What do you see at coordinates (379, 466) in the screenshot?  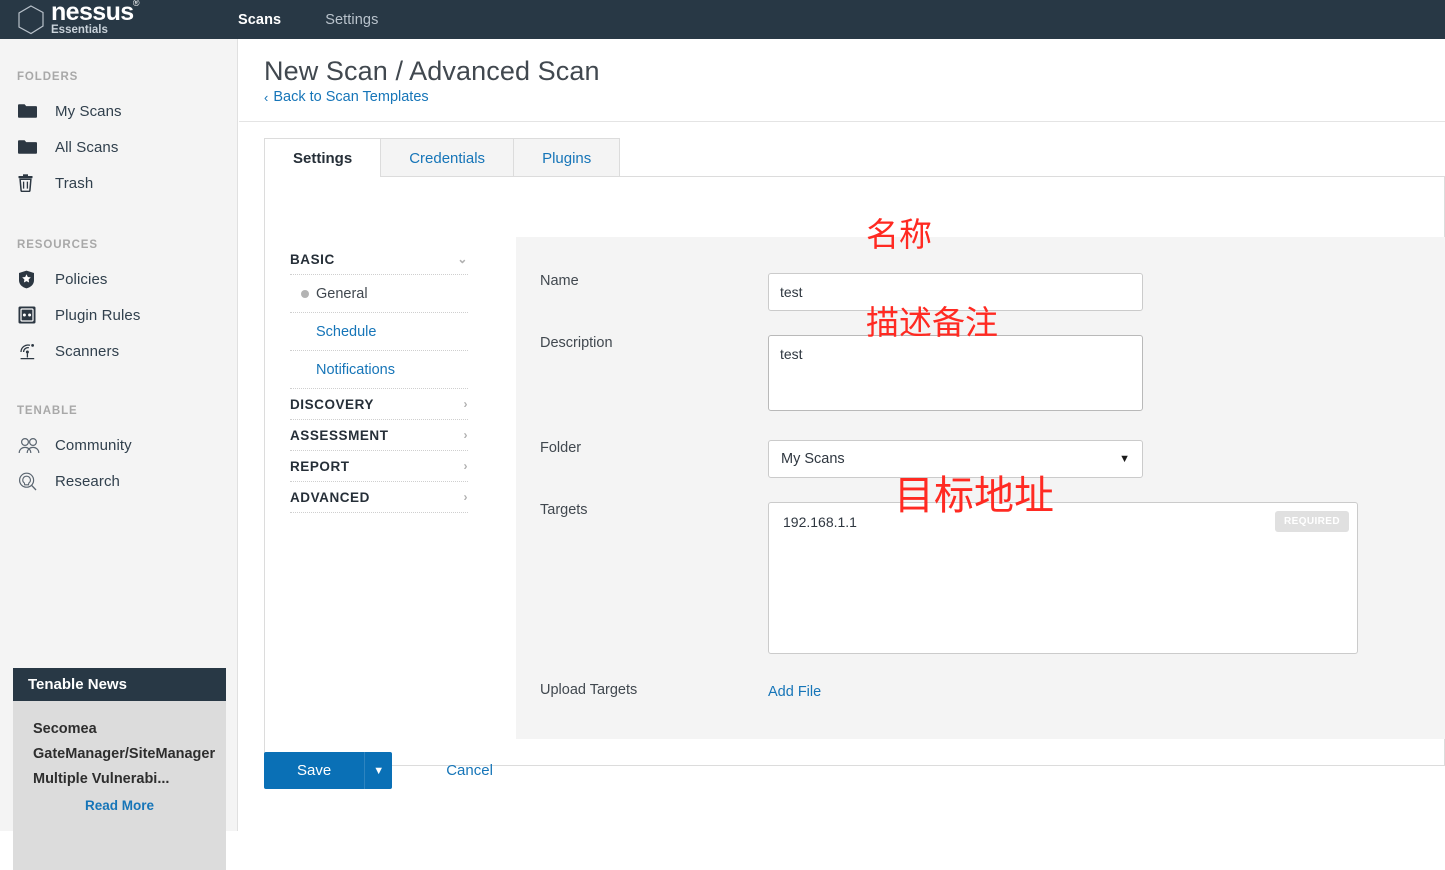 I see `setnav-group-report: REPORT ›` at bounding box center [379, 466].